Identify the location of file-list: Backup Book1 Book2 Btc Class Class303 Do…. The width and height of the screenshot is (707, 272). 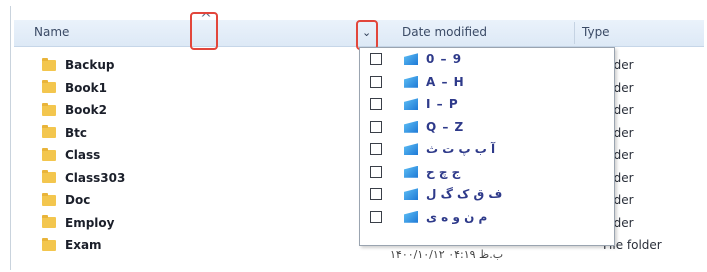
(83, 155).